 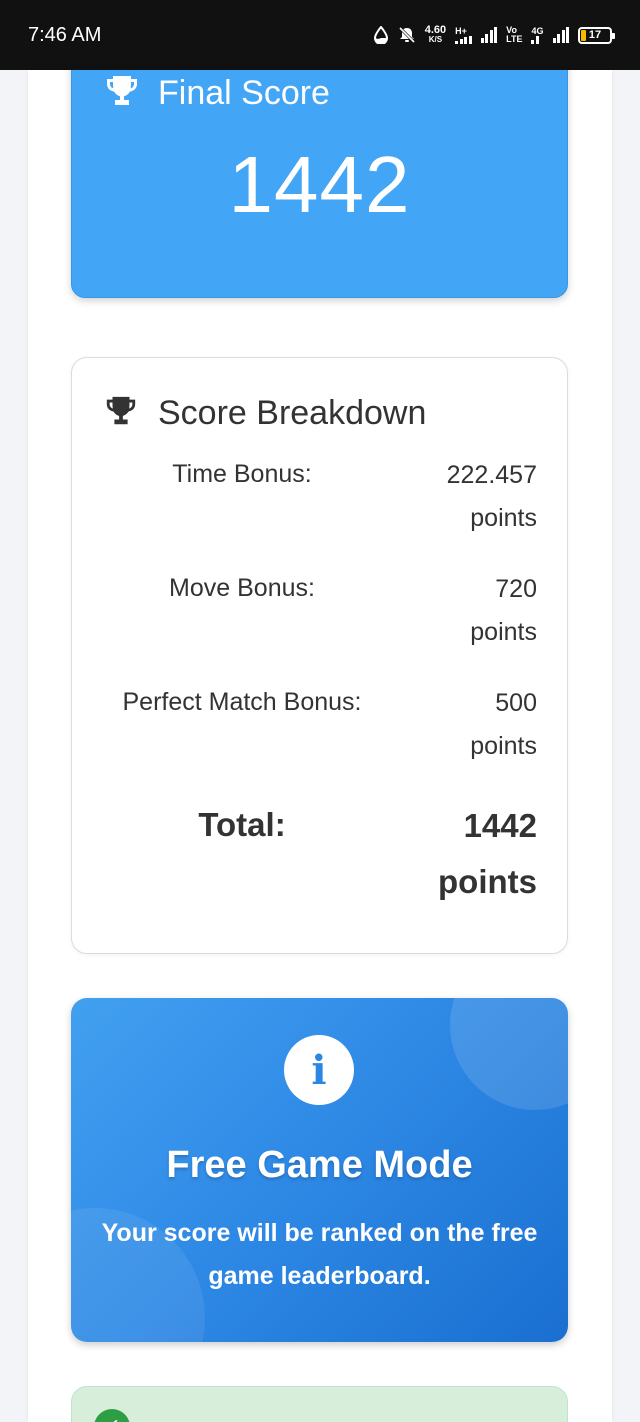 What do you see at coordinates (489, 35) in the screenshot?
I see `signal-strength-1-icon` at bounding box center [489, 35].